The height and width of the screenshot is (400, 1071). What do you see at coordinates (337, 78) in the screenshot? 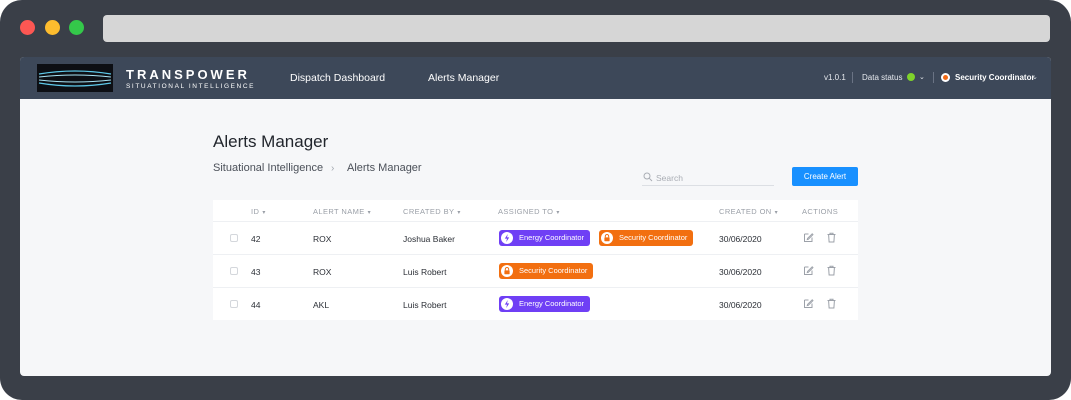
I see `nav-dispatch-dashboard: Dispatch Dashboard` at bounding box center [337, 78].